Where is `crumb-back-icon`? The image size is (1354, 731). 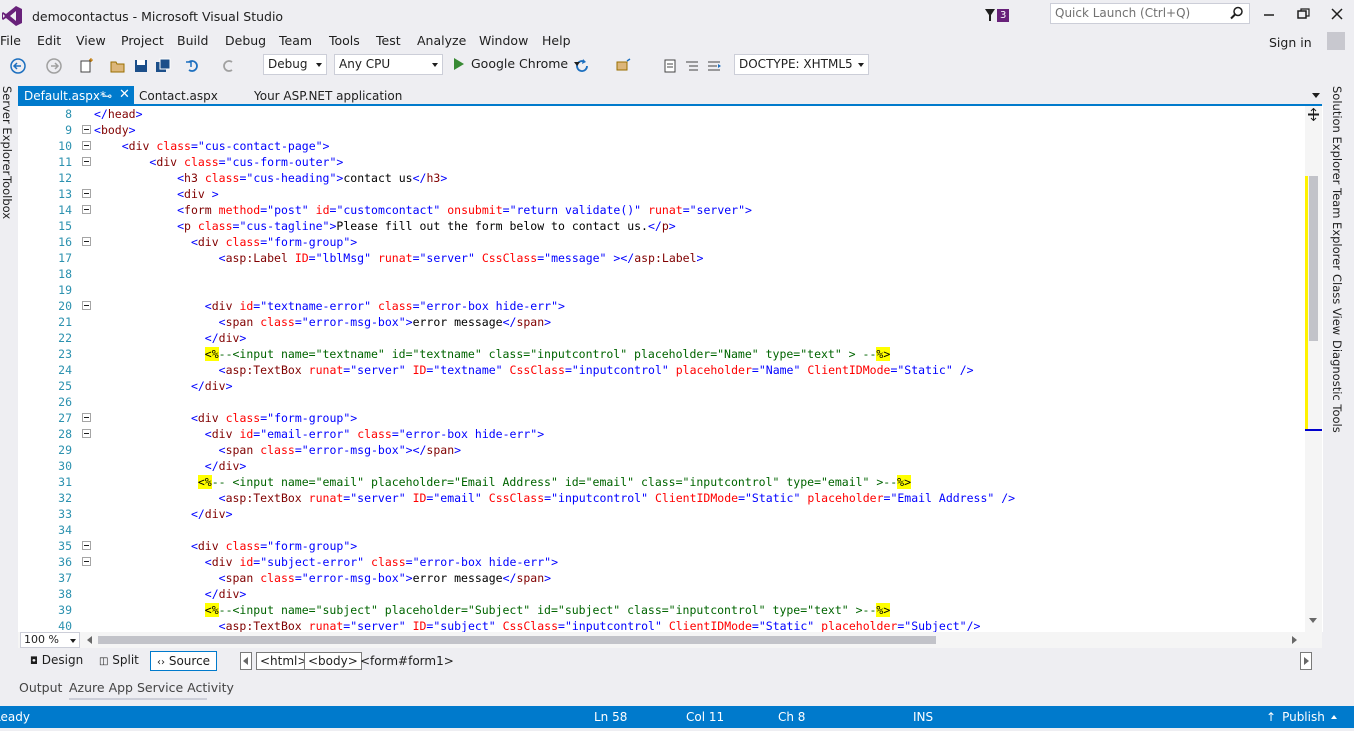
crumb-back-icon is located at coordinates (246, 661).